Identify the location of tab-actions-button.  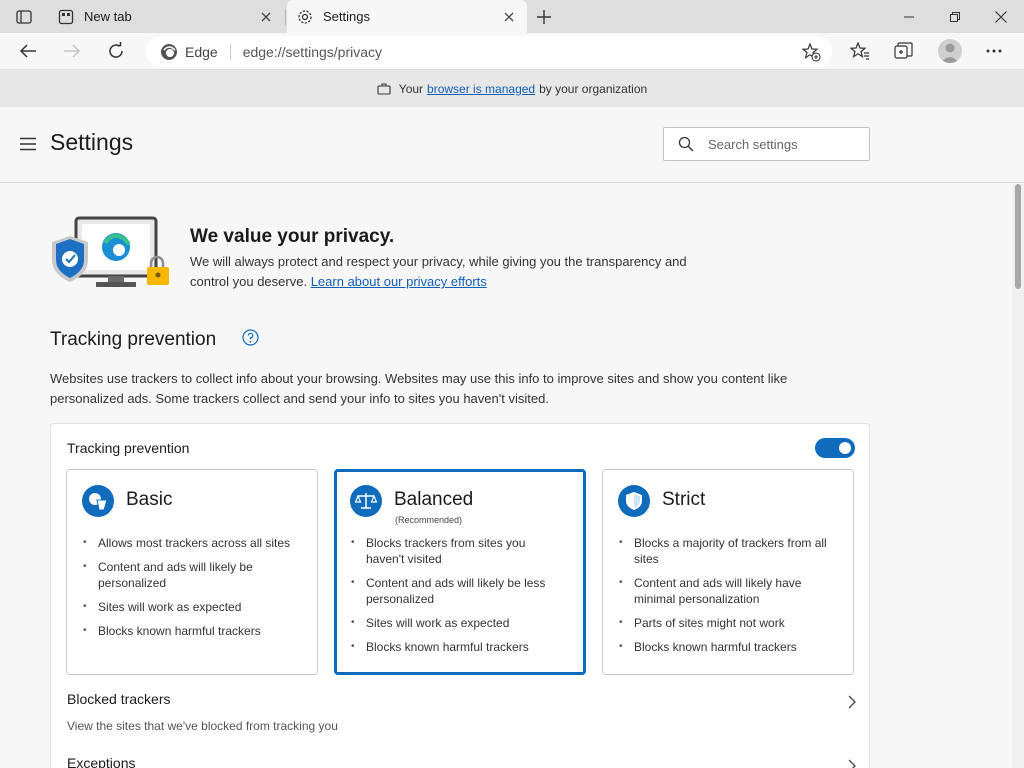
(24, 17).